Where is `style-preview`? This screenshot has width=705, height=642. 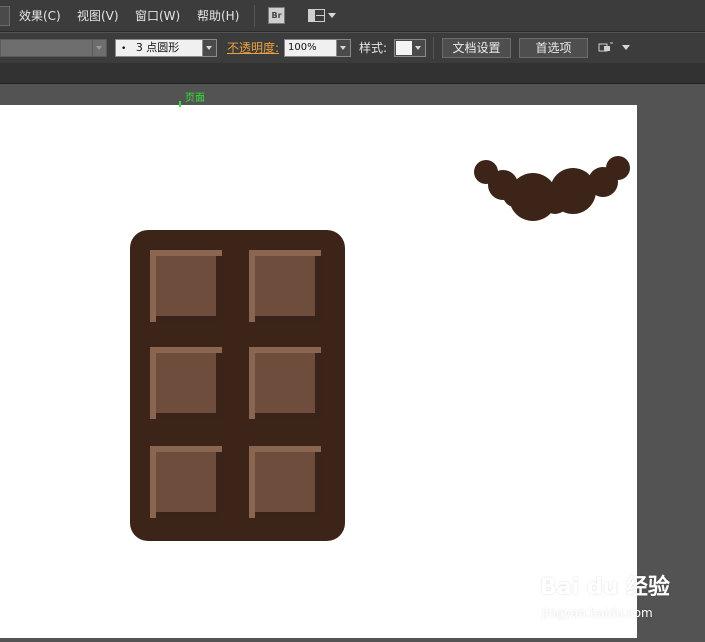 style-preview is located at coordinates (404, 48).